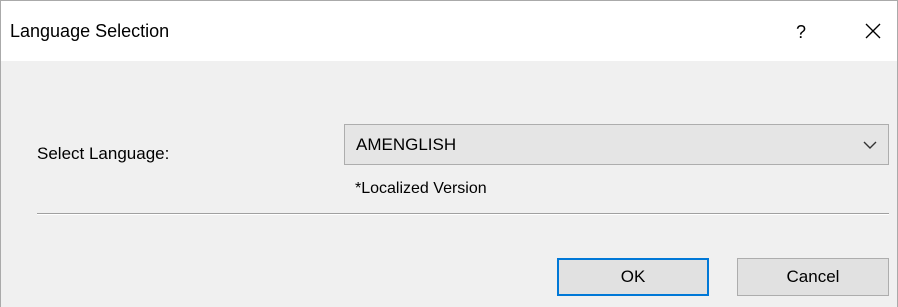 The width and height of the screenshot is (898, 307). What do you see at coordinates (406, 144) in the screenshot?
I see `language-selected-value: AMENGLISH` at bounding box center [406, 144].